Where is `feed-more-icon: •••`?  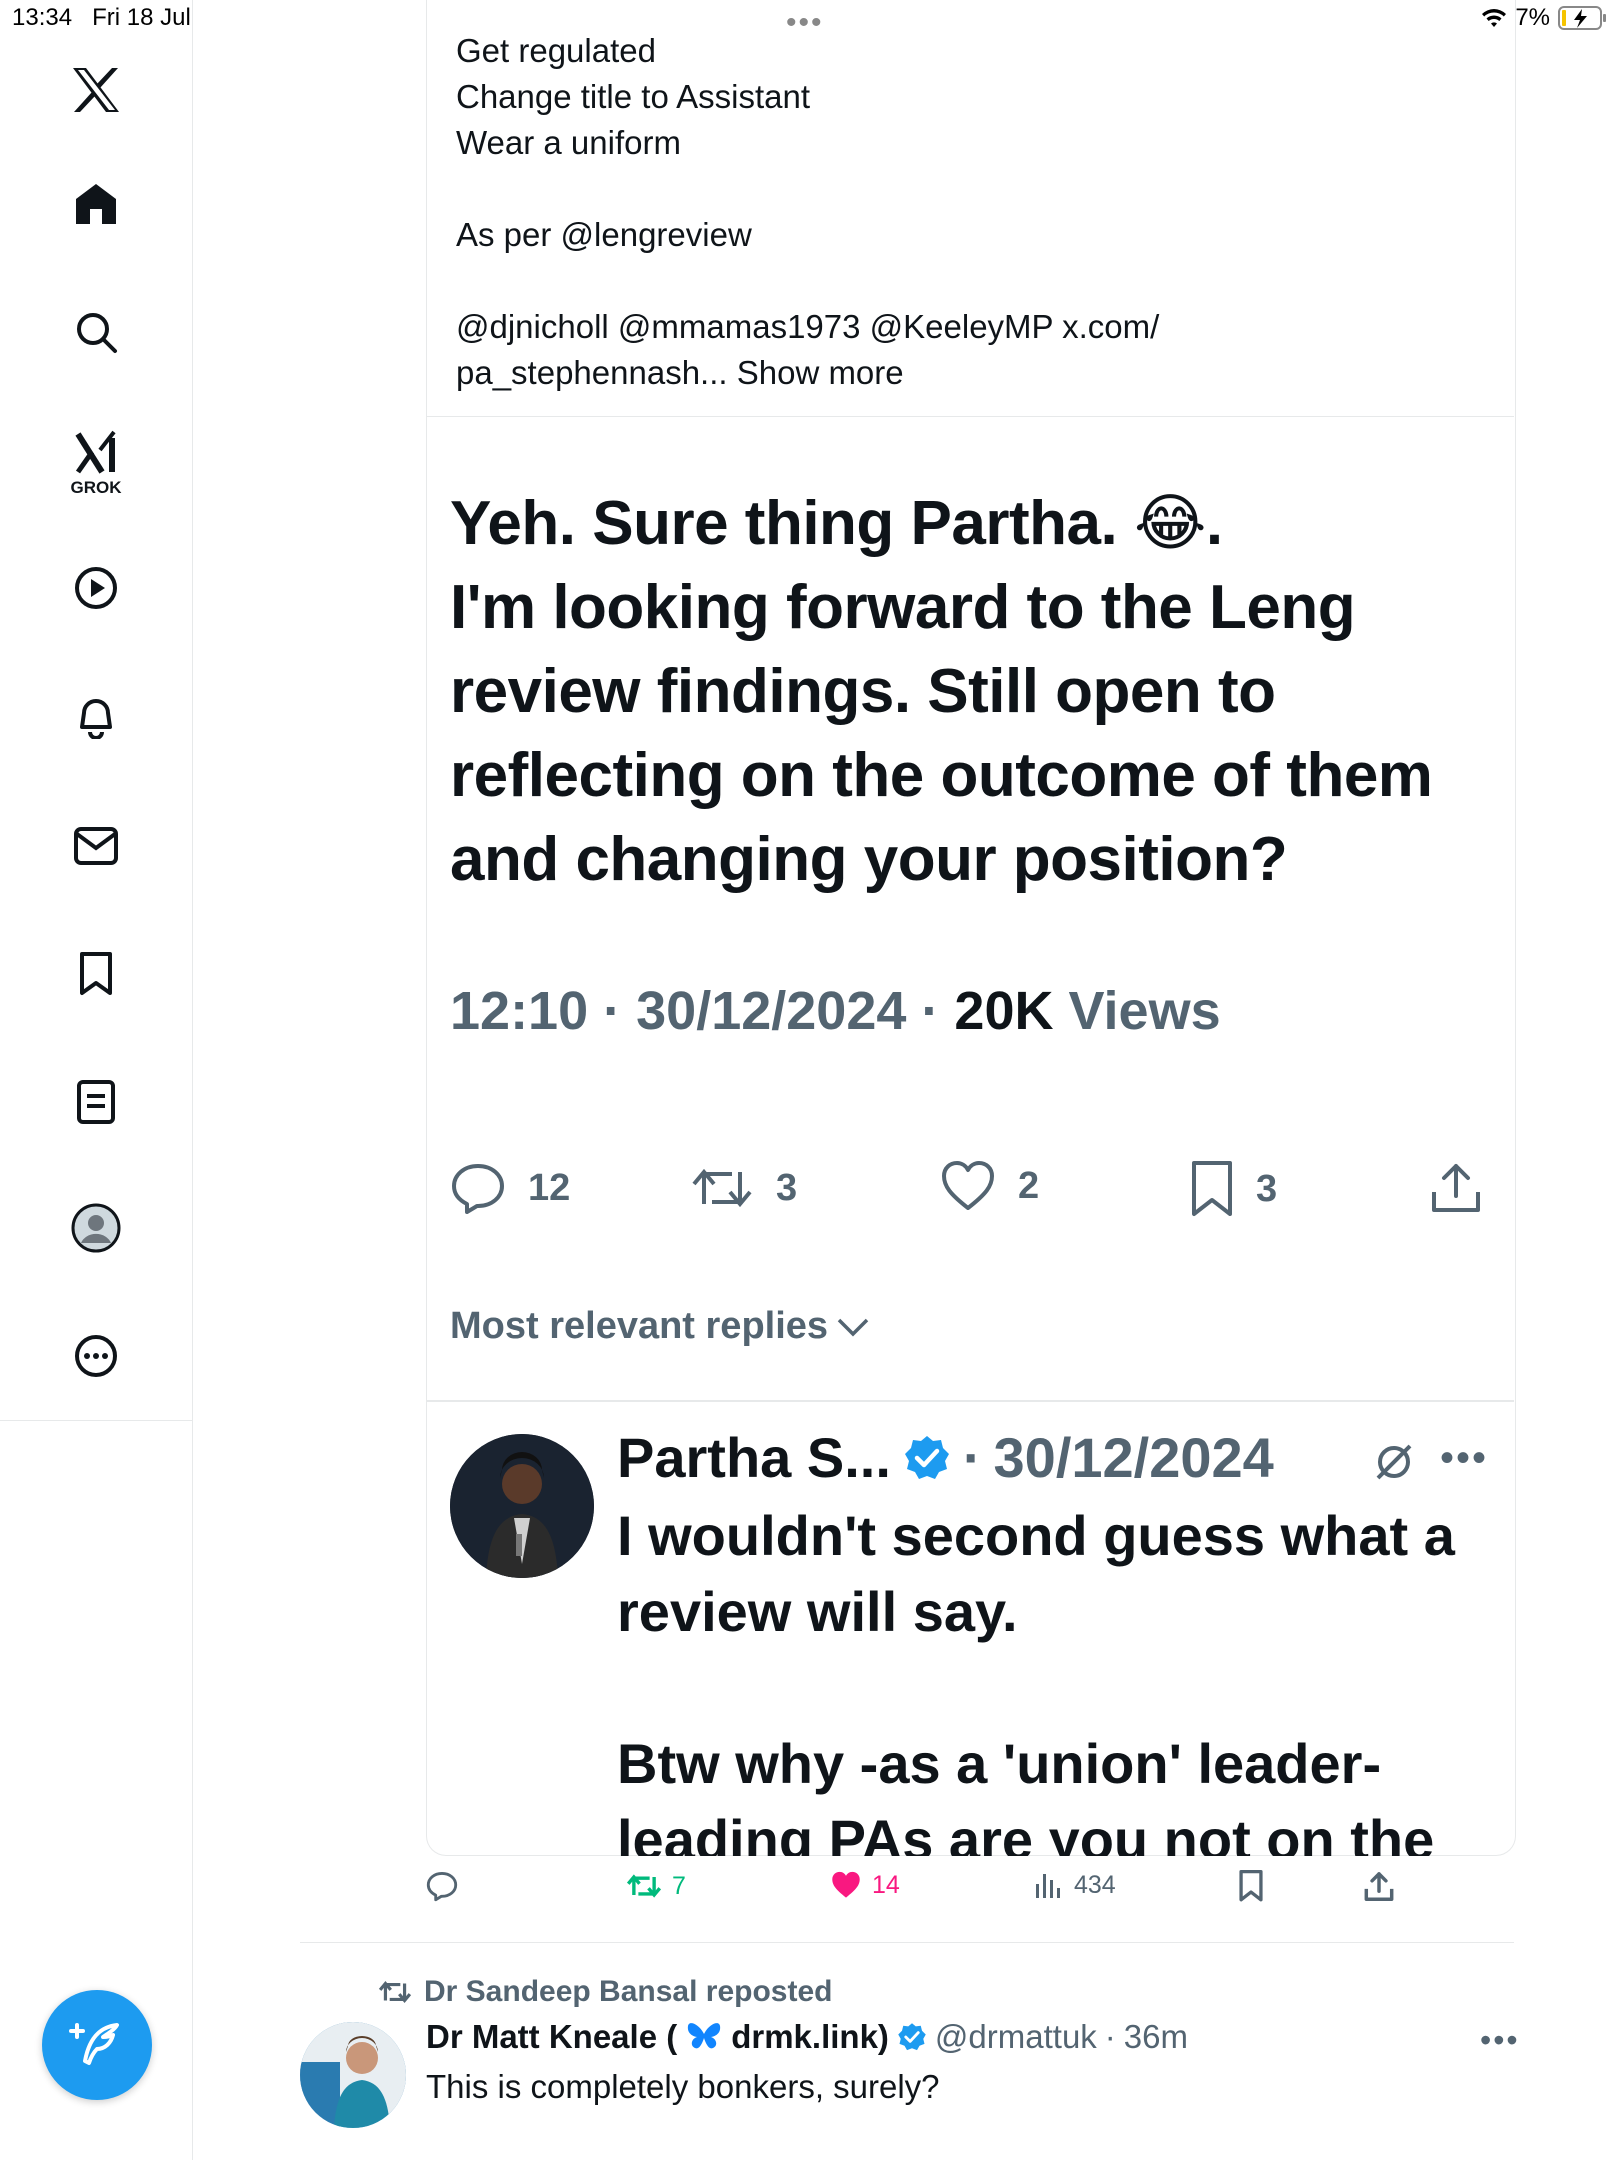 feed-more-icon: ••• is located at coordinates (1500, 2040).